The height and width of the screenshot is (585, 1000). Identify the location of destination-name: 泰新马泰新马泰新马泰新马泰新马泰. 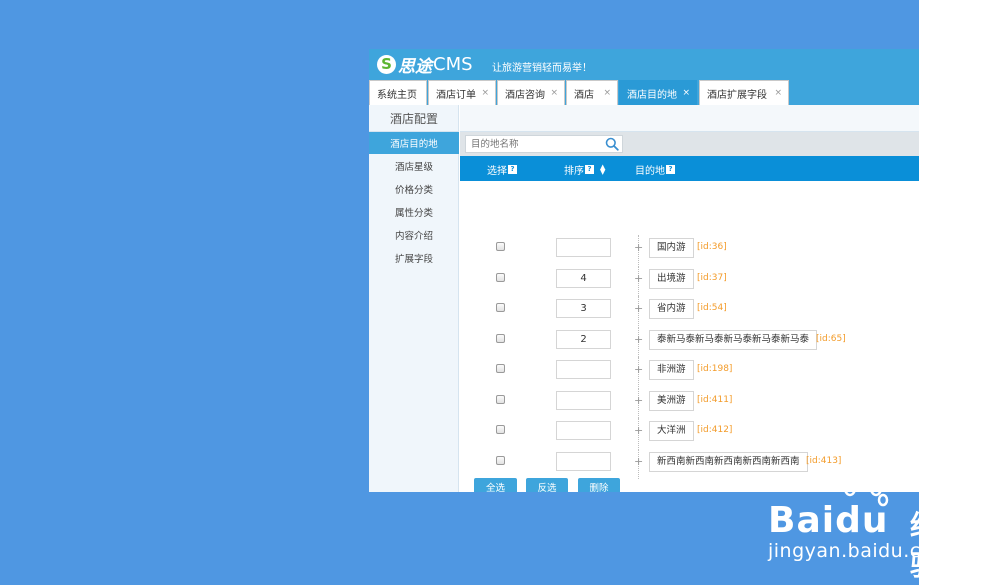
(733, 340).